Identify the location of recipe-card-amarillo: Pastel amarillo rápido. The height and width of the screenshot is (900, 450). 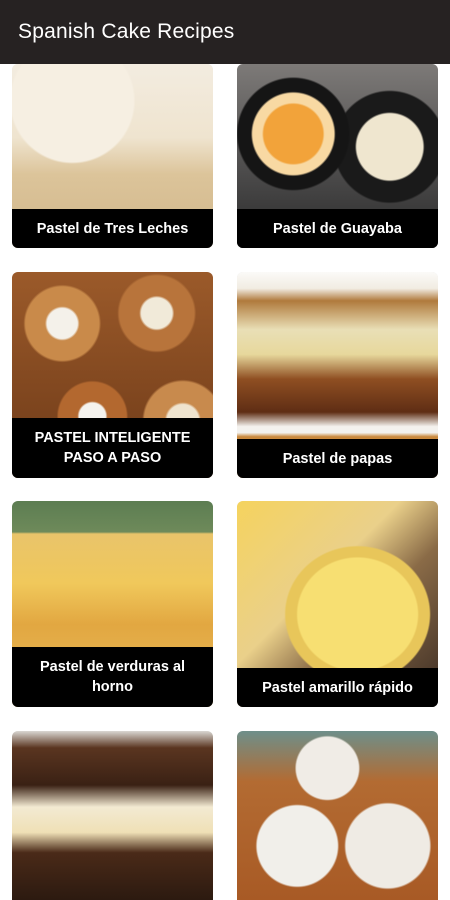
(337, 604).